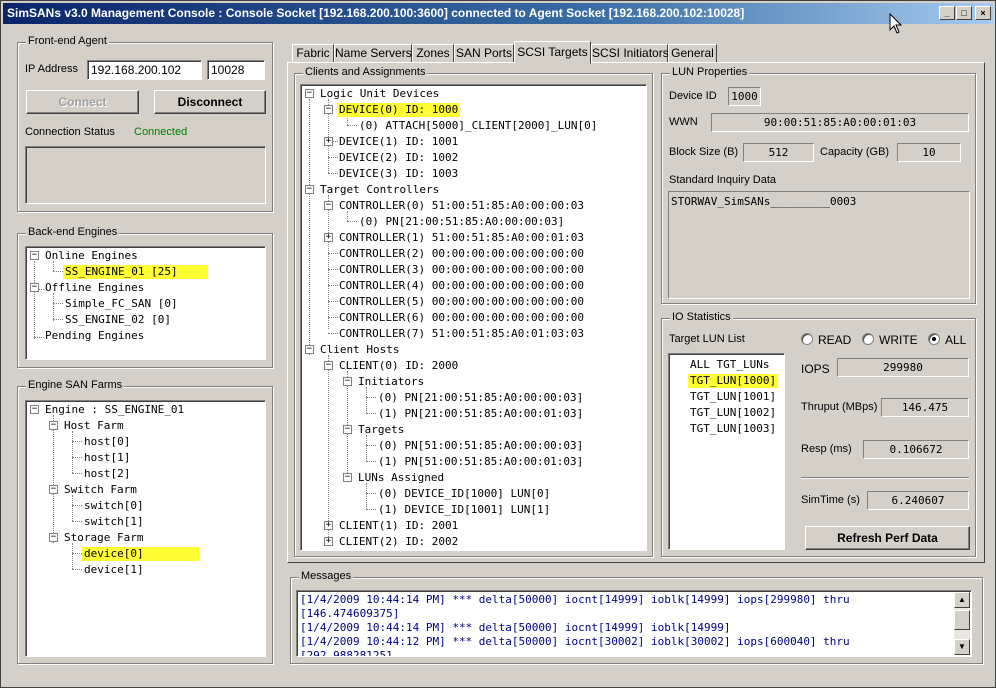  What do you see at coordinates (887, 538) in the screenshot?
I see `refresh-perf-data-button: Refresh Perf Data` at bounding box center [887, 538].